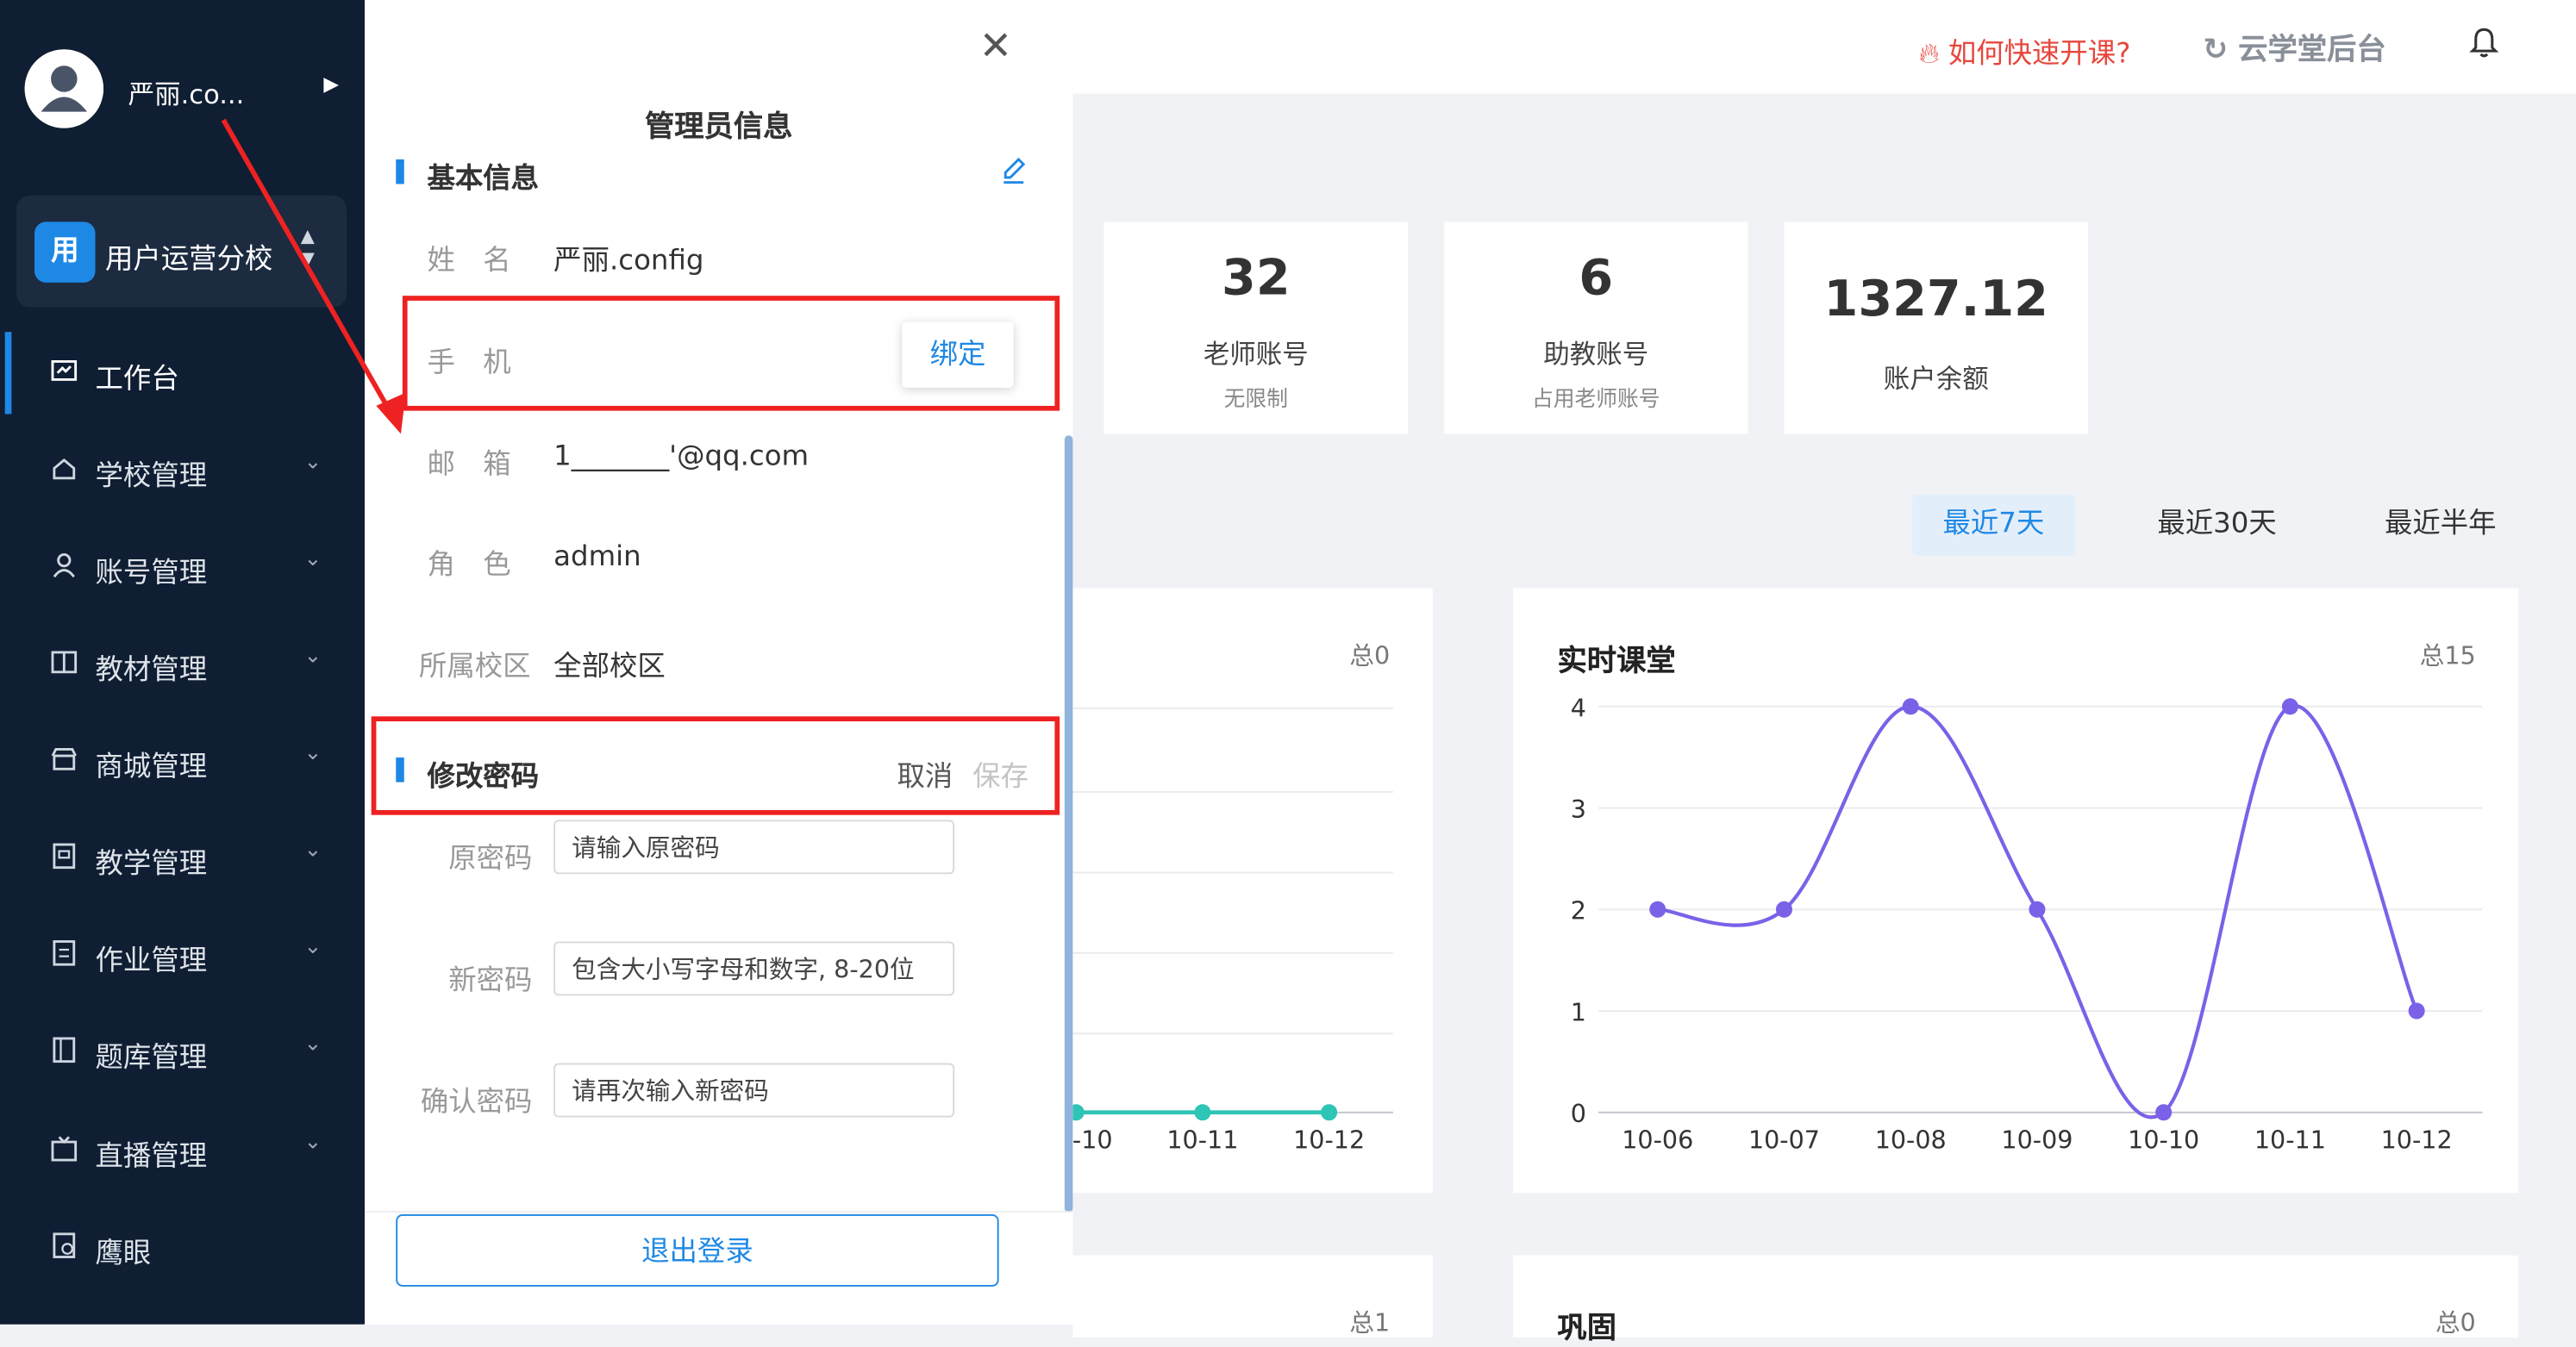 The width and height of the screenshot is (2576, 1347). I want to click on y-tick-label: 2, so click(1578, 911).